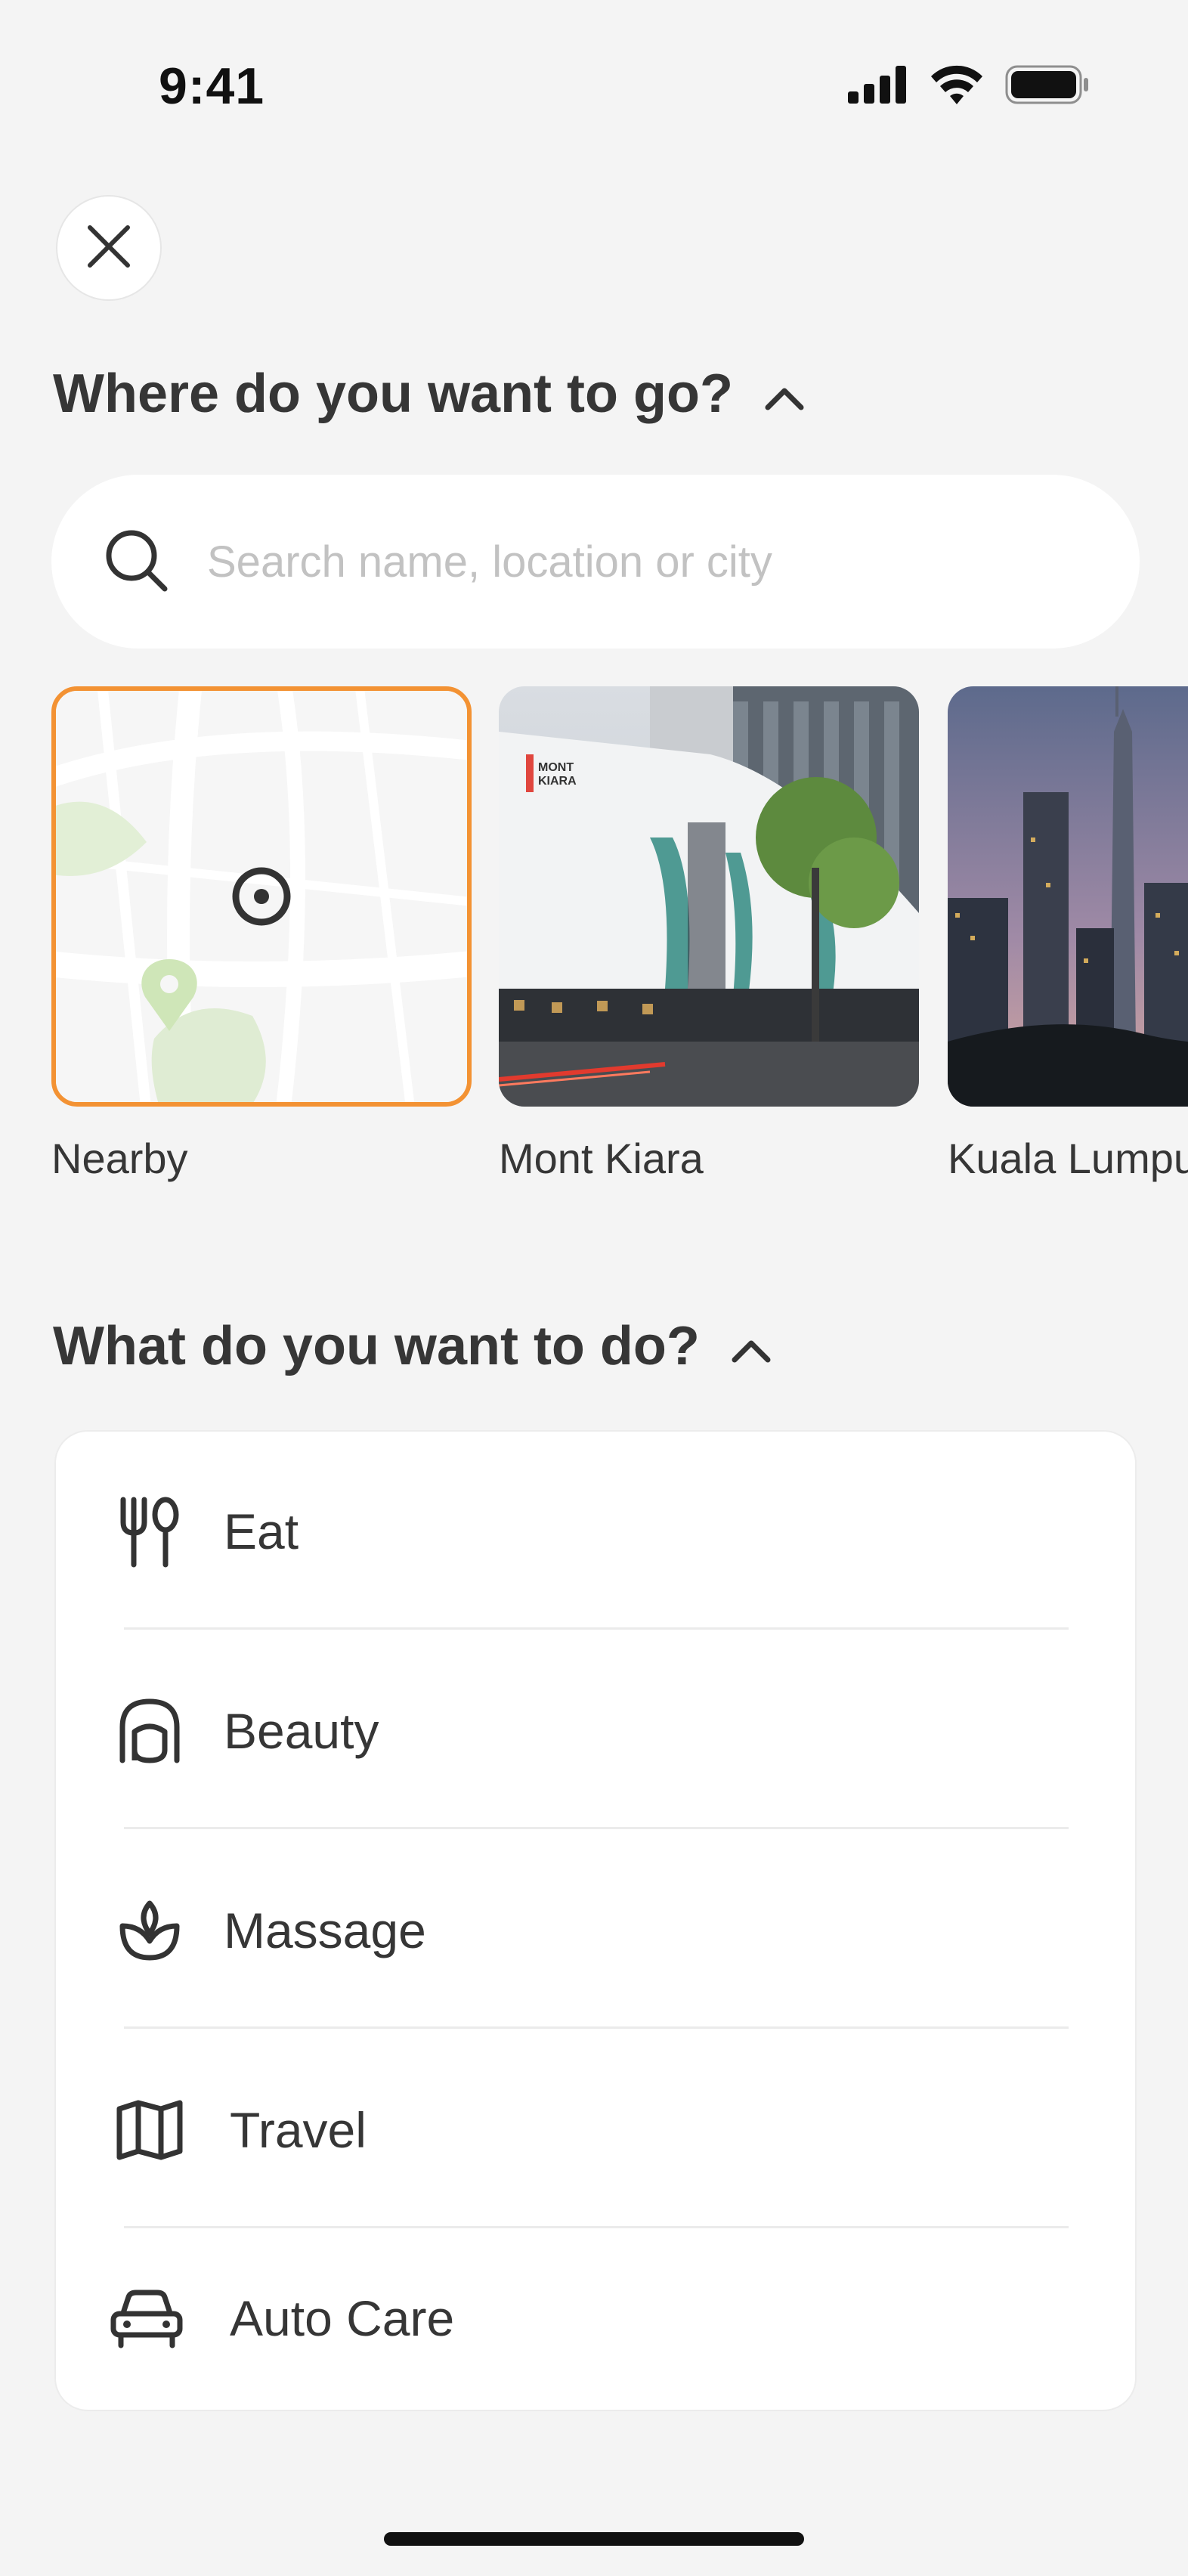 The width and height of the screenshot is (1188, 2576). Describe the element at coordinates (150, 1930) in the screenshot. I see `lotus-icon` at that location.